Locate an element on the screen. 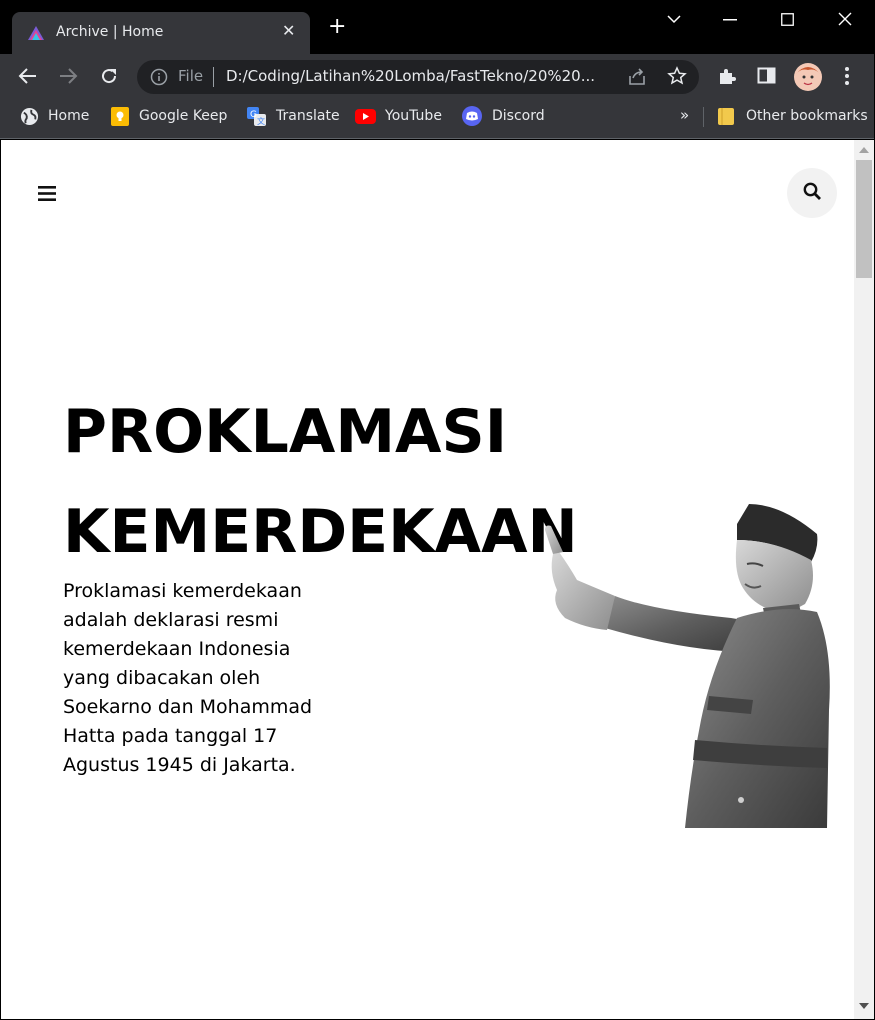 The width and height of the screenshot is (875, 1020). scrollbar-thumb is located at coordinates (864, 219).